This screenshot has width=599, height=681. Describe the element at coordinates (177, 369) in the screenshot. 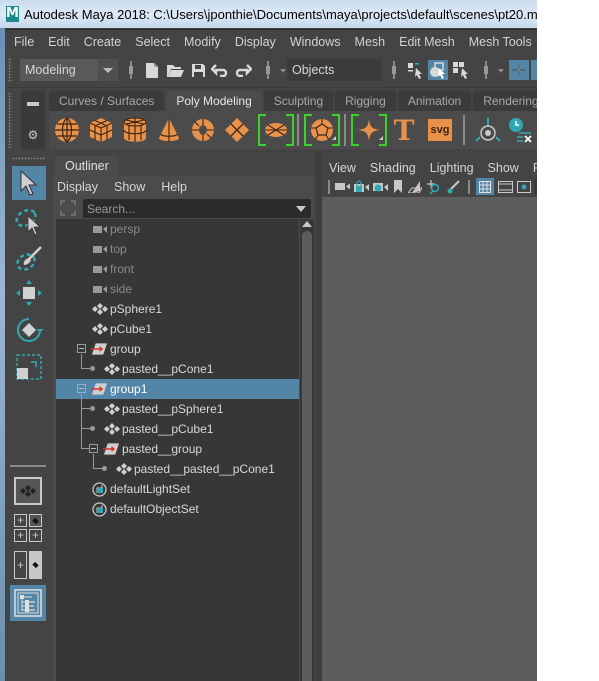

I see `outliner-item-pasted-pcone1: pasted__pCone1` at that location.